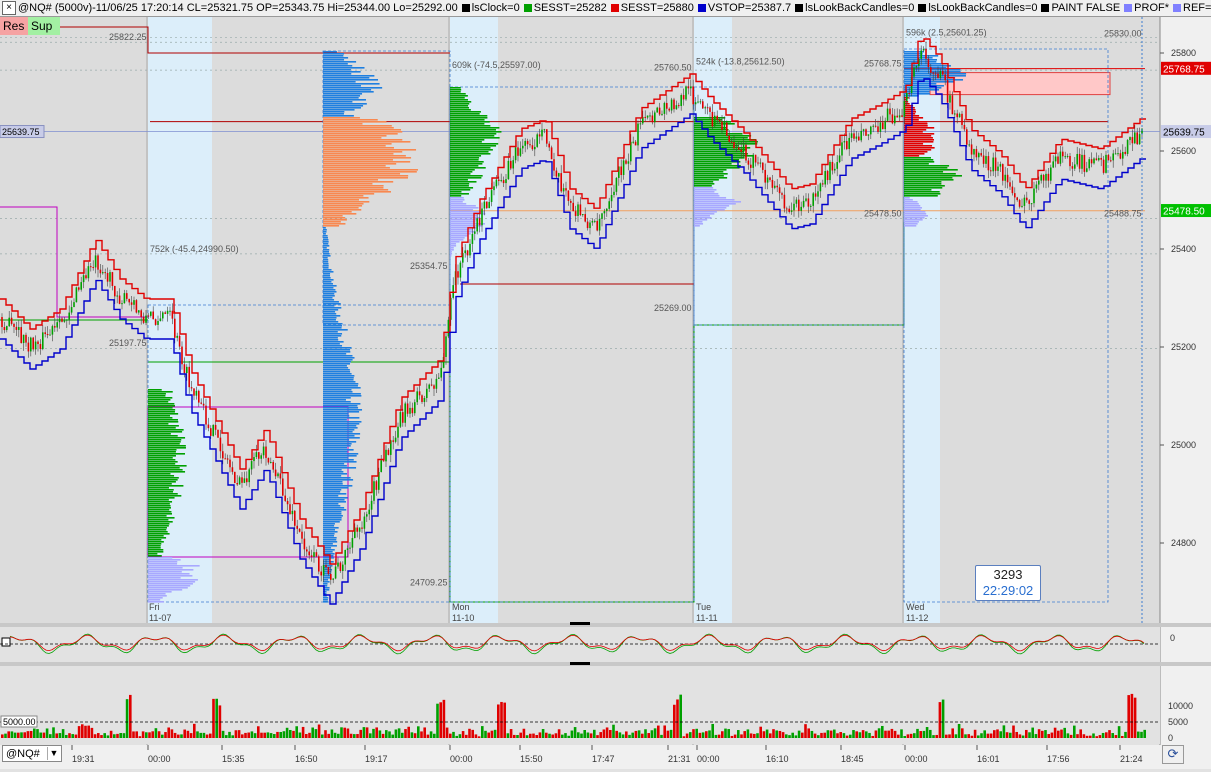 The image size is (1211, 772). I want to click on refresh-icon: ⟳, so click(1173, 754).